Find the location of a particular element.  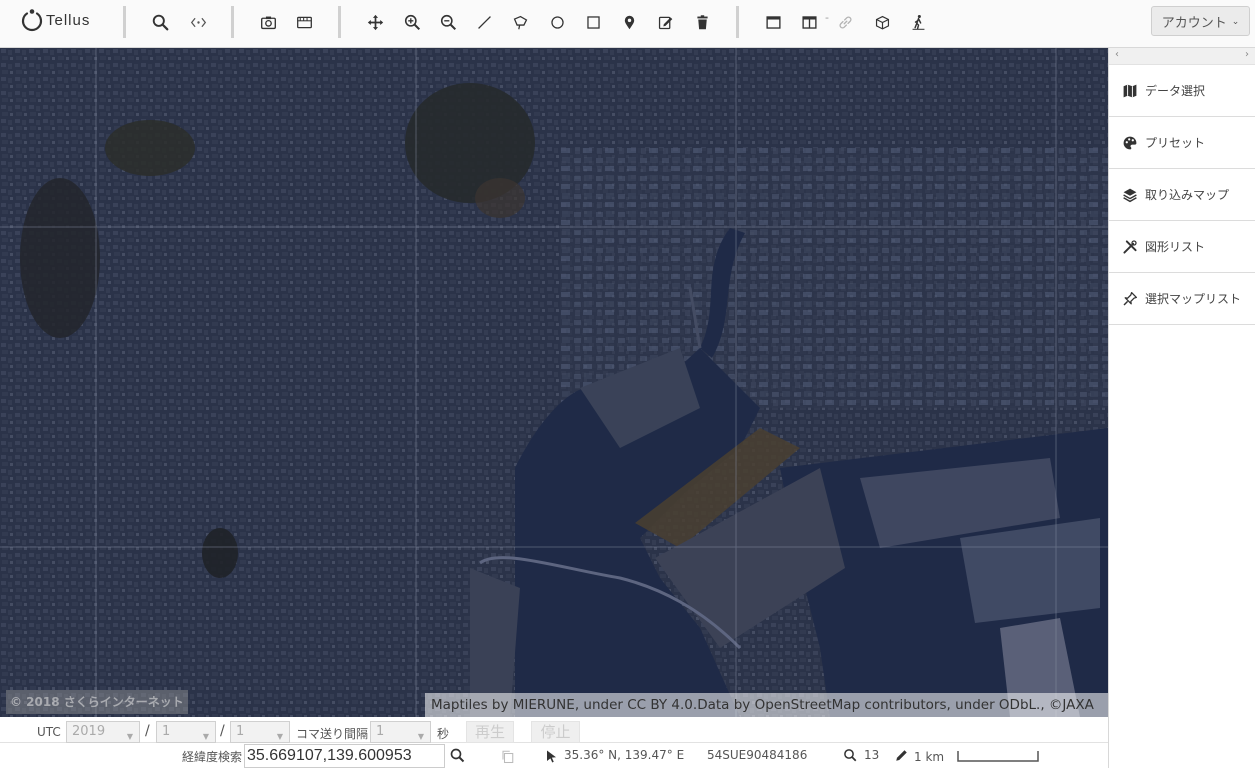

split-view-button is located at coordinates (809, 22).